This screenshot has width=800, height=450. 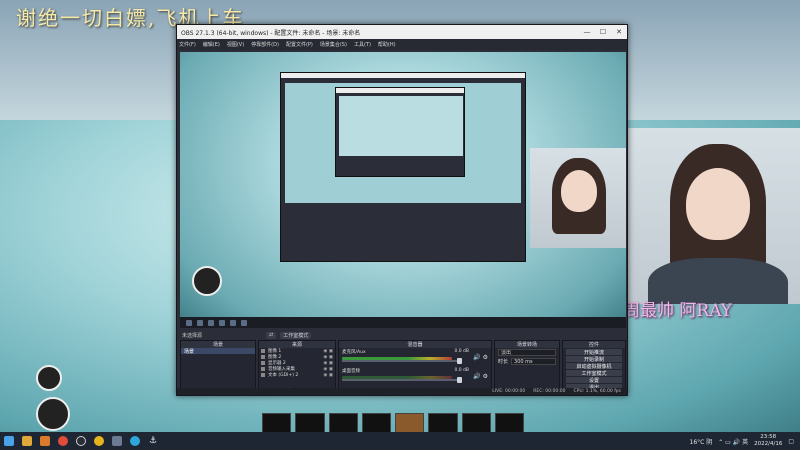 I want to click on mixer-track-mic: 麦克风/Aux 0.0 dB 🔊 ⚙, so click(x=415, y=357).